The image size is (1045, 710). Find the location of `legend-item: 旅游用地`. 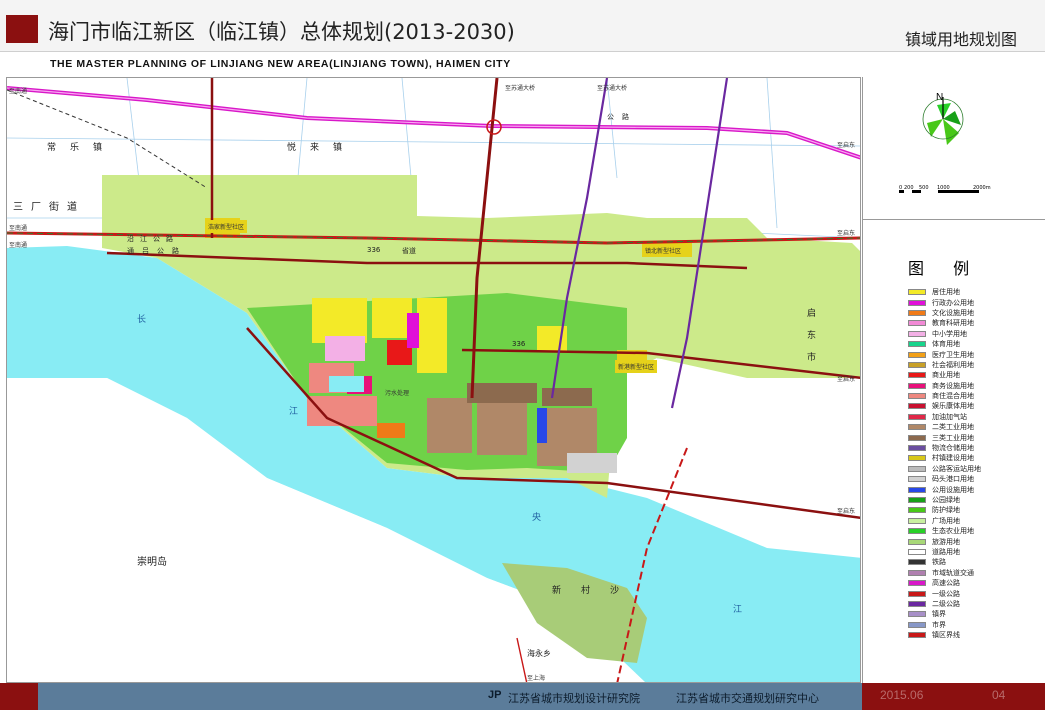

legend-item: 旅游用地 is located at coordinates (975, 541).